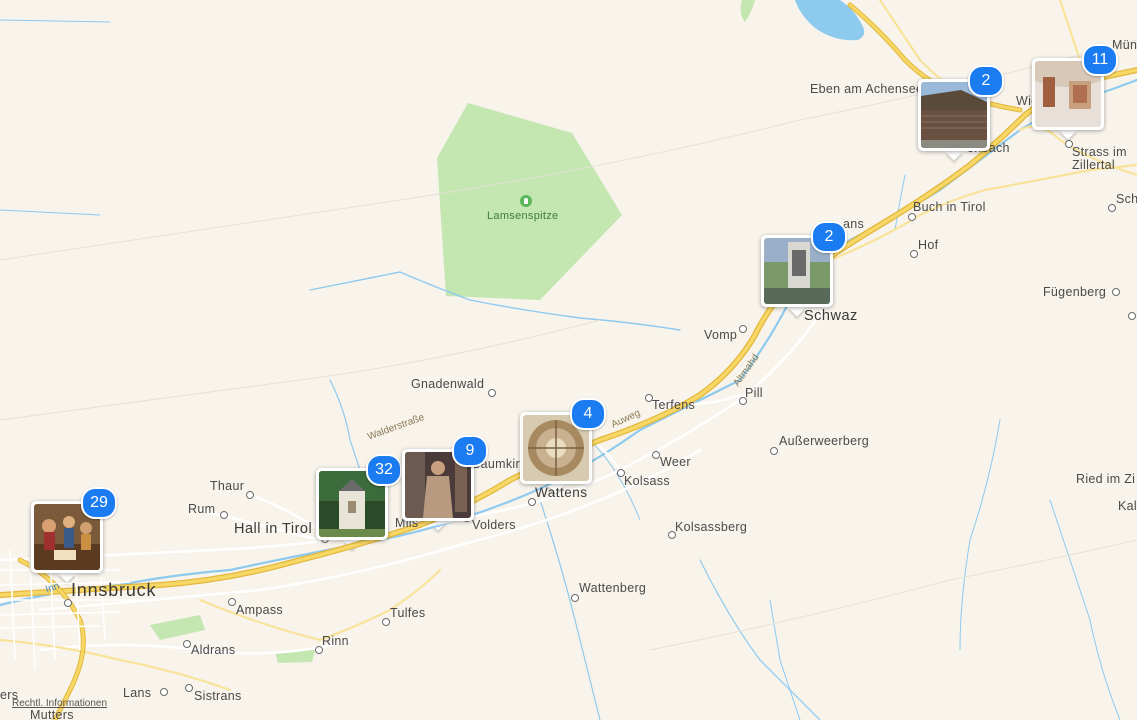 This screenshot has width=1137, height=720. I want to click on place-label: Außerweerberg, so click(824, 441).